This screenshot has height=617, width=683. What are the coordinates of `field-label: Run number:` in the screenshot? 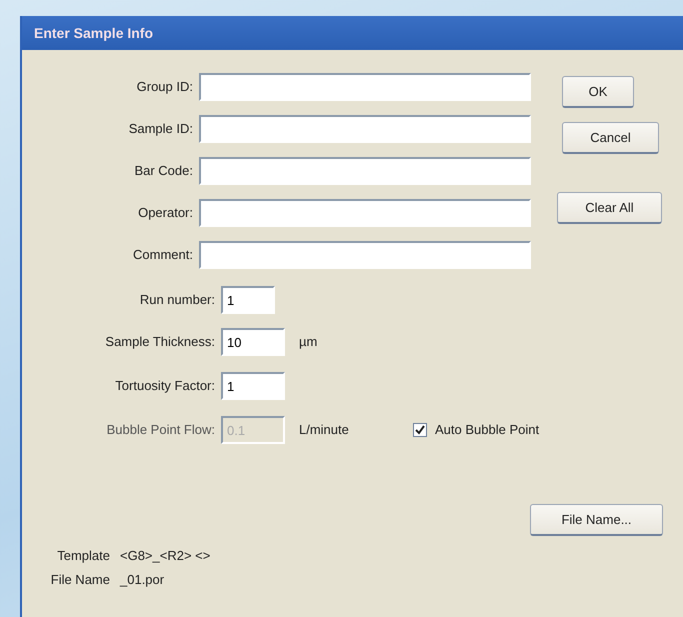 It's located at (177, 300).